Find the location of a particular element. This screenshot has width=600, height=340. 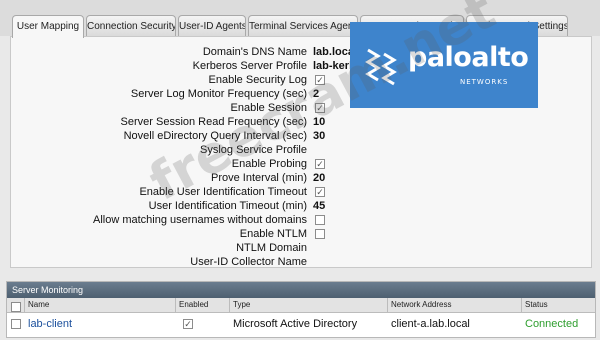

setting-row: NTLM Domain is located at coordinates (302, 248).